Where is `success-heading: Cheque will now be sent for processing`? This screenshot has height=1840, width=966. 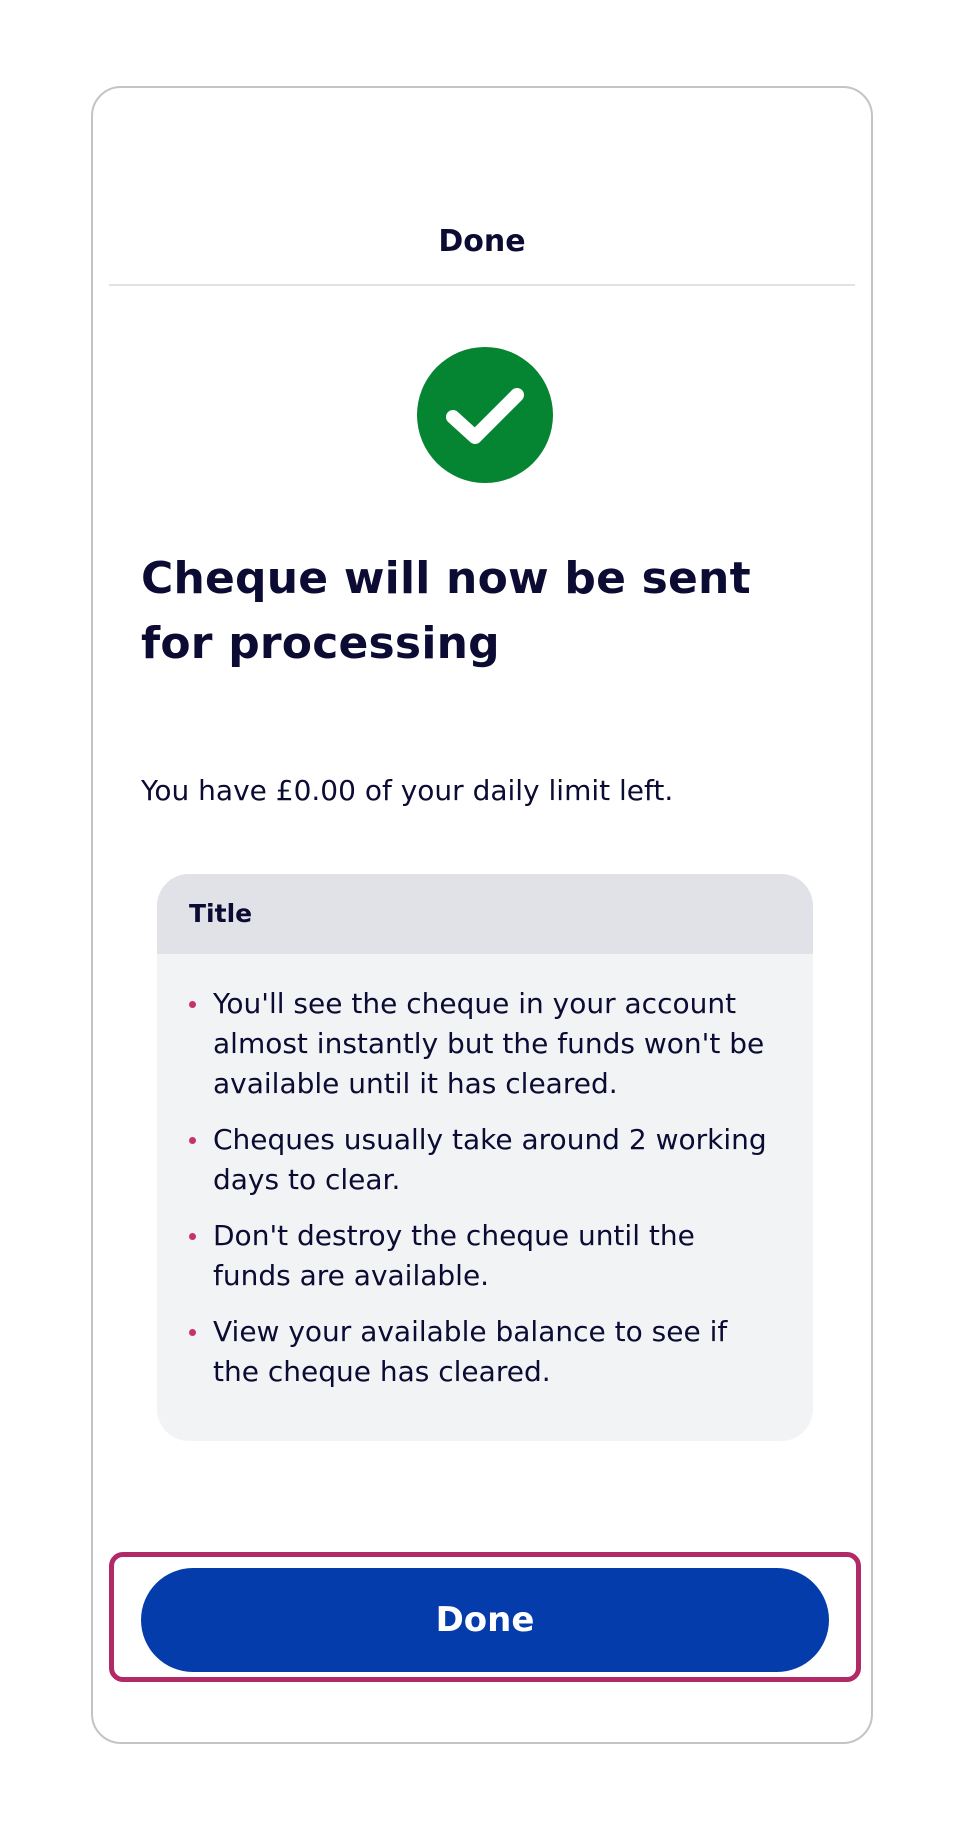 success-heading: Cheque will now be sent for processing is located at coordinates (446, 611).